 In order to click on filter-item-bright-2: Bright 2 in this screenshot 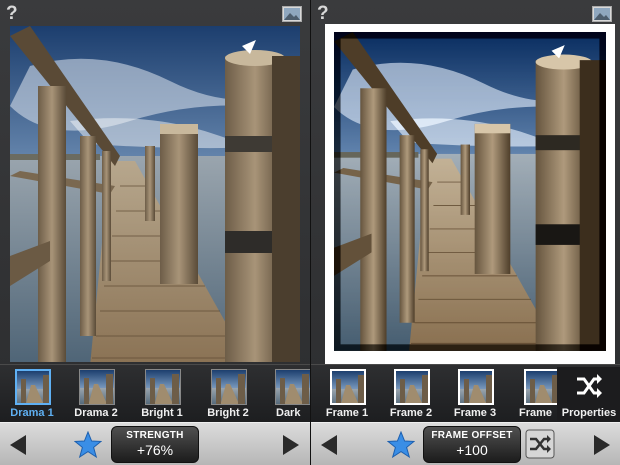, I will do `click(228, 394)`.